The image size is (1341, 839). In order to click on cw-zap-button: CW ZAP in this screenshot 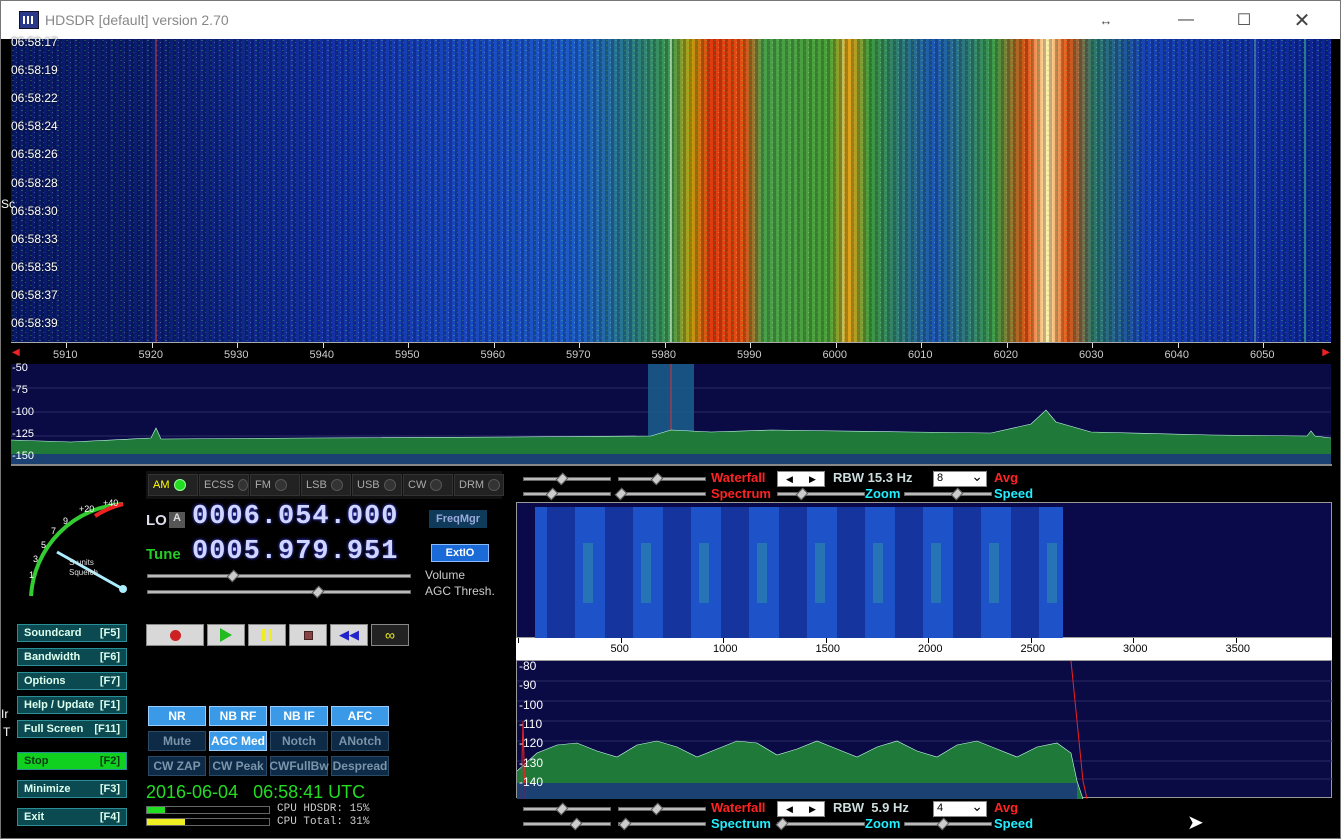, I will do `click(177, 766)`.